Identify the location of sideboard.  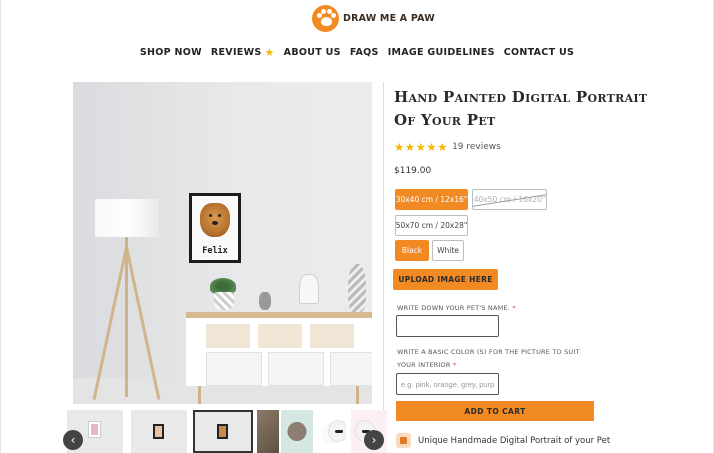
(279, 358).